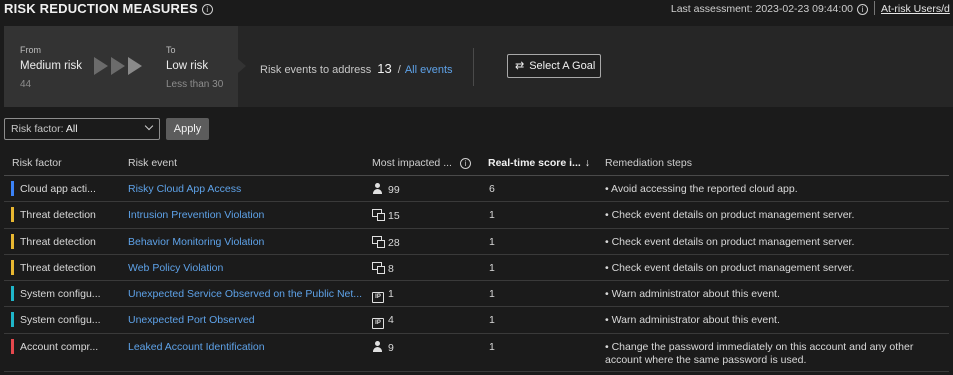  What do you see at coordinates (391, 320) in the screenshot?
I see `impact-count: 4` at bounding box center [391, 320].